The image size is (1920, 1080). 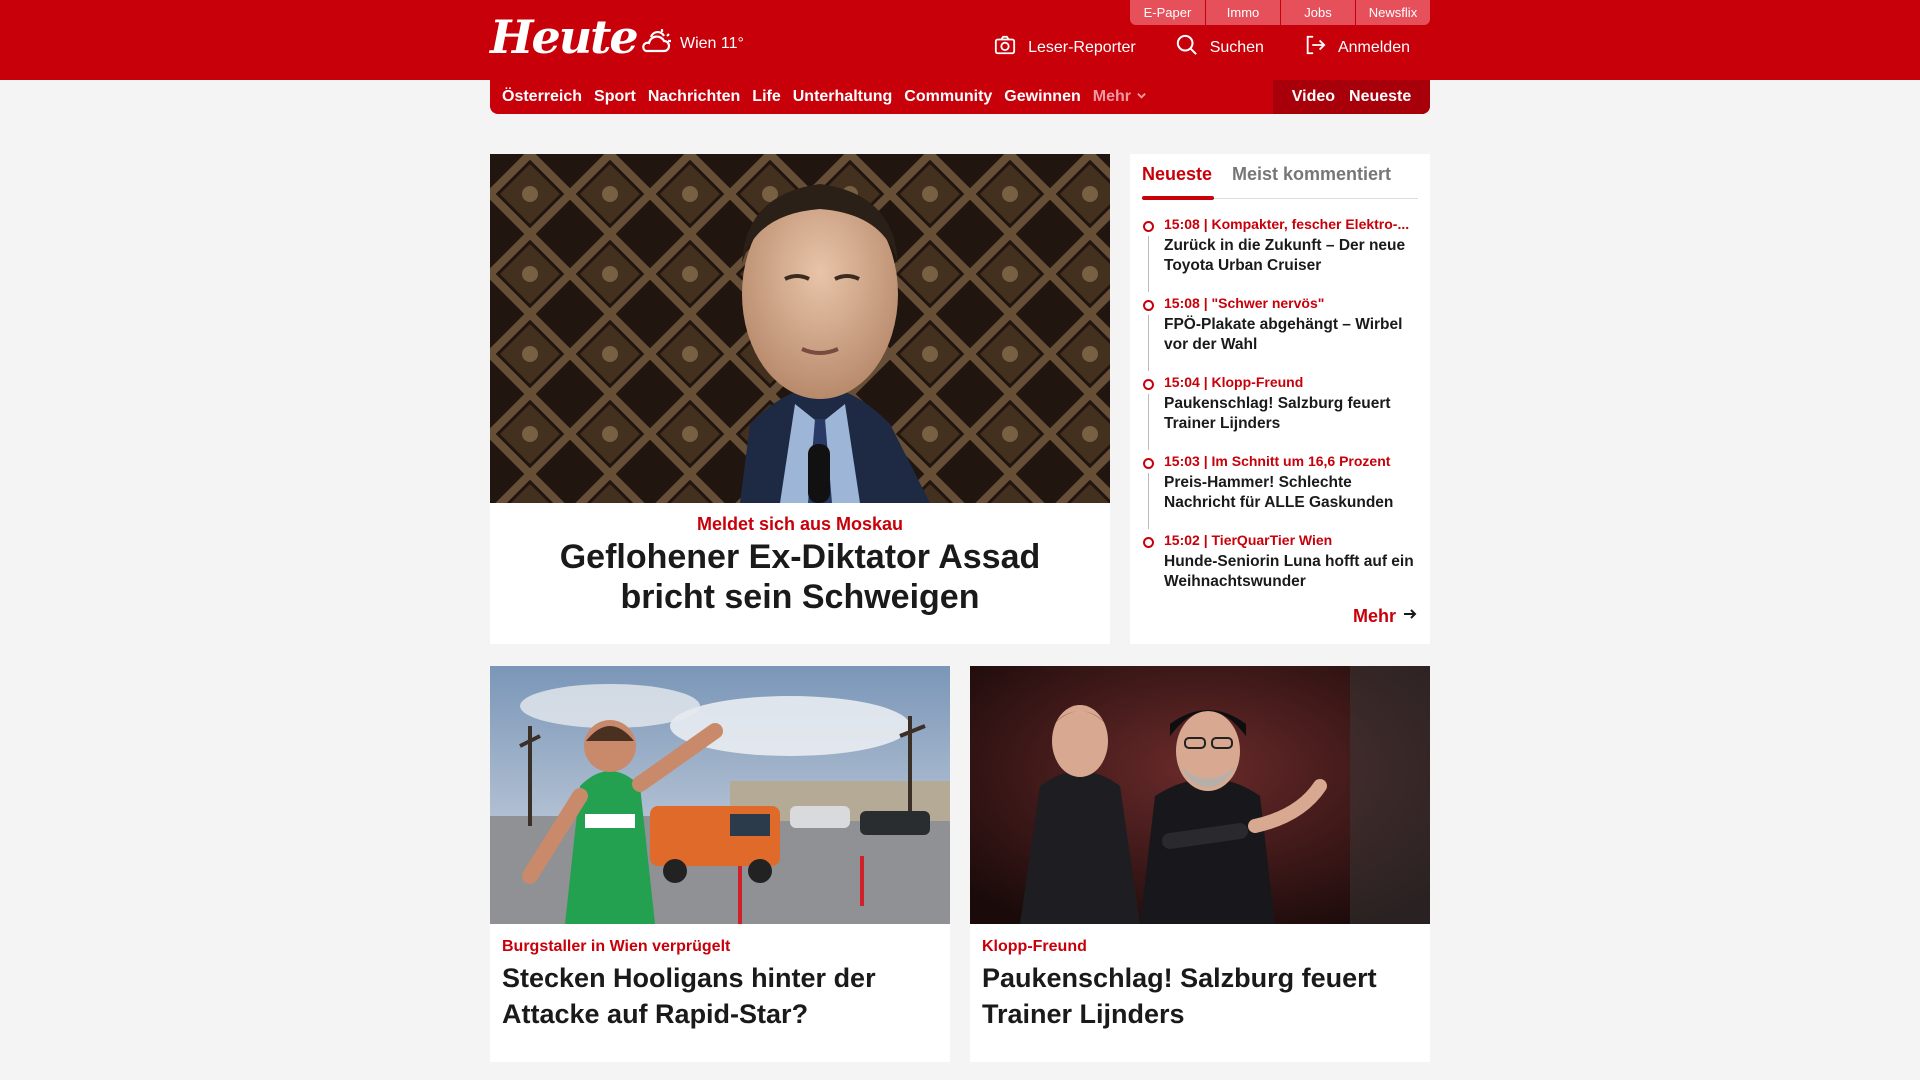 I want to click on tab-neueste: Neueste, so click(x=1177, y=174).